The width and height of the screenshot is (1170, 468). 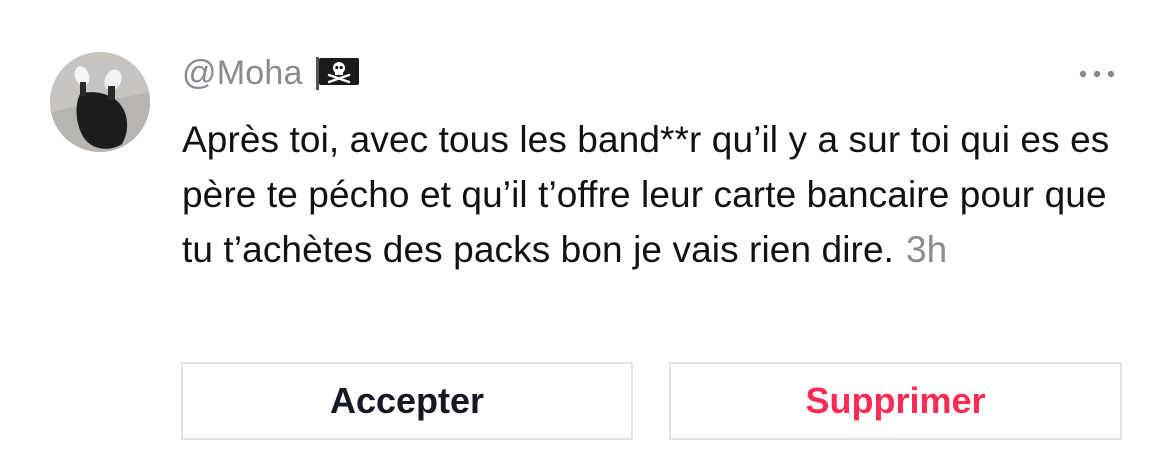 I want to click on username-row: @Moha, so click(x=271, y=73).